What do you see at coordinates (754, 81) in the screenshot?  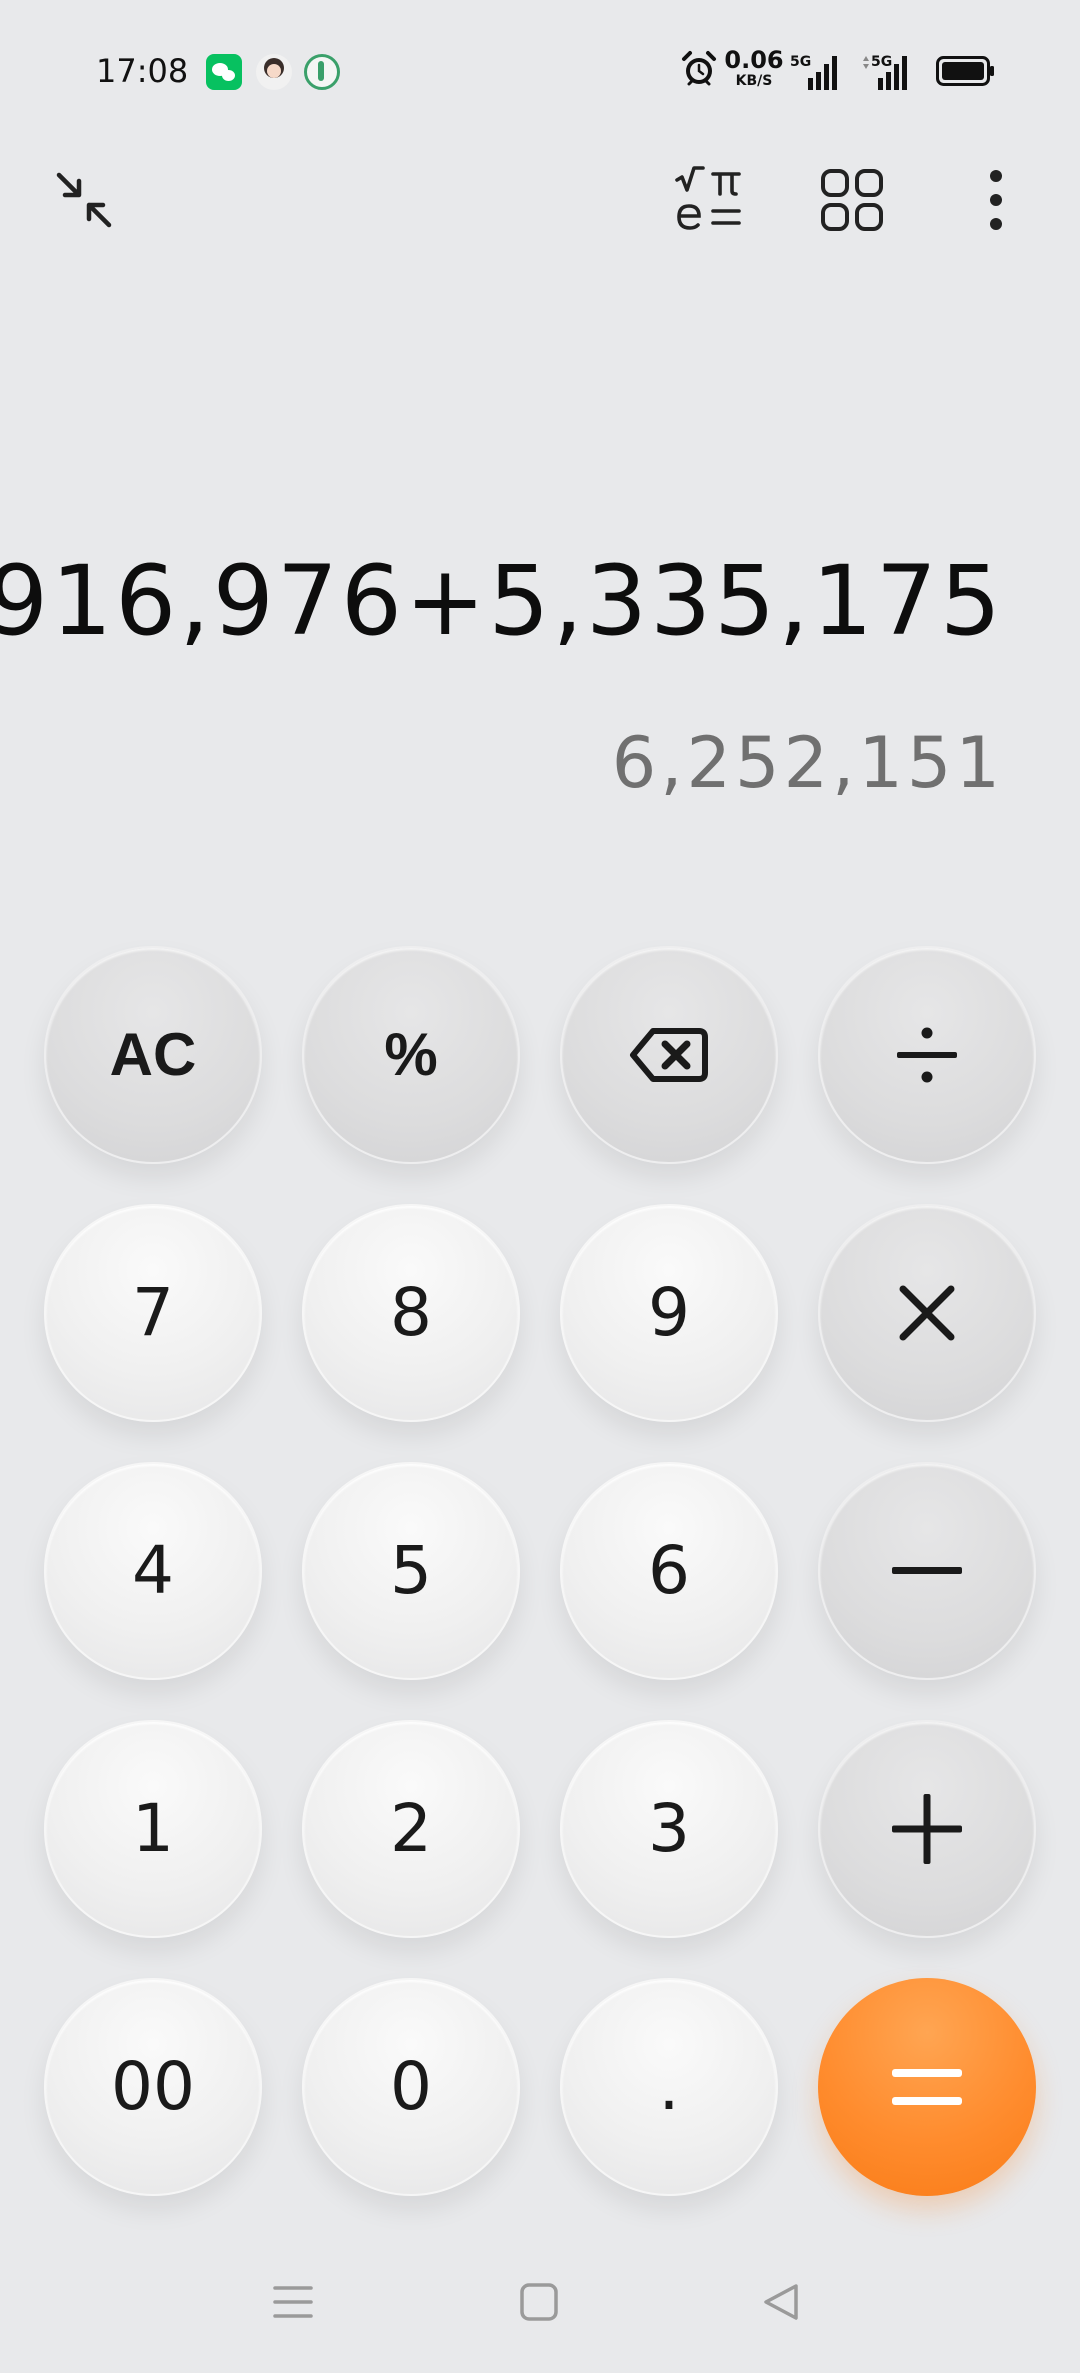 I see `network-speed-unit: KB/S` at bounding box center [754, 81].